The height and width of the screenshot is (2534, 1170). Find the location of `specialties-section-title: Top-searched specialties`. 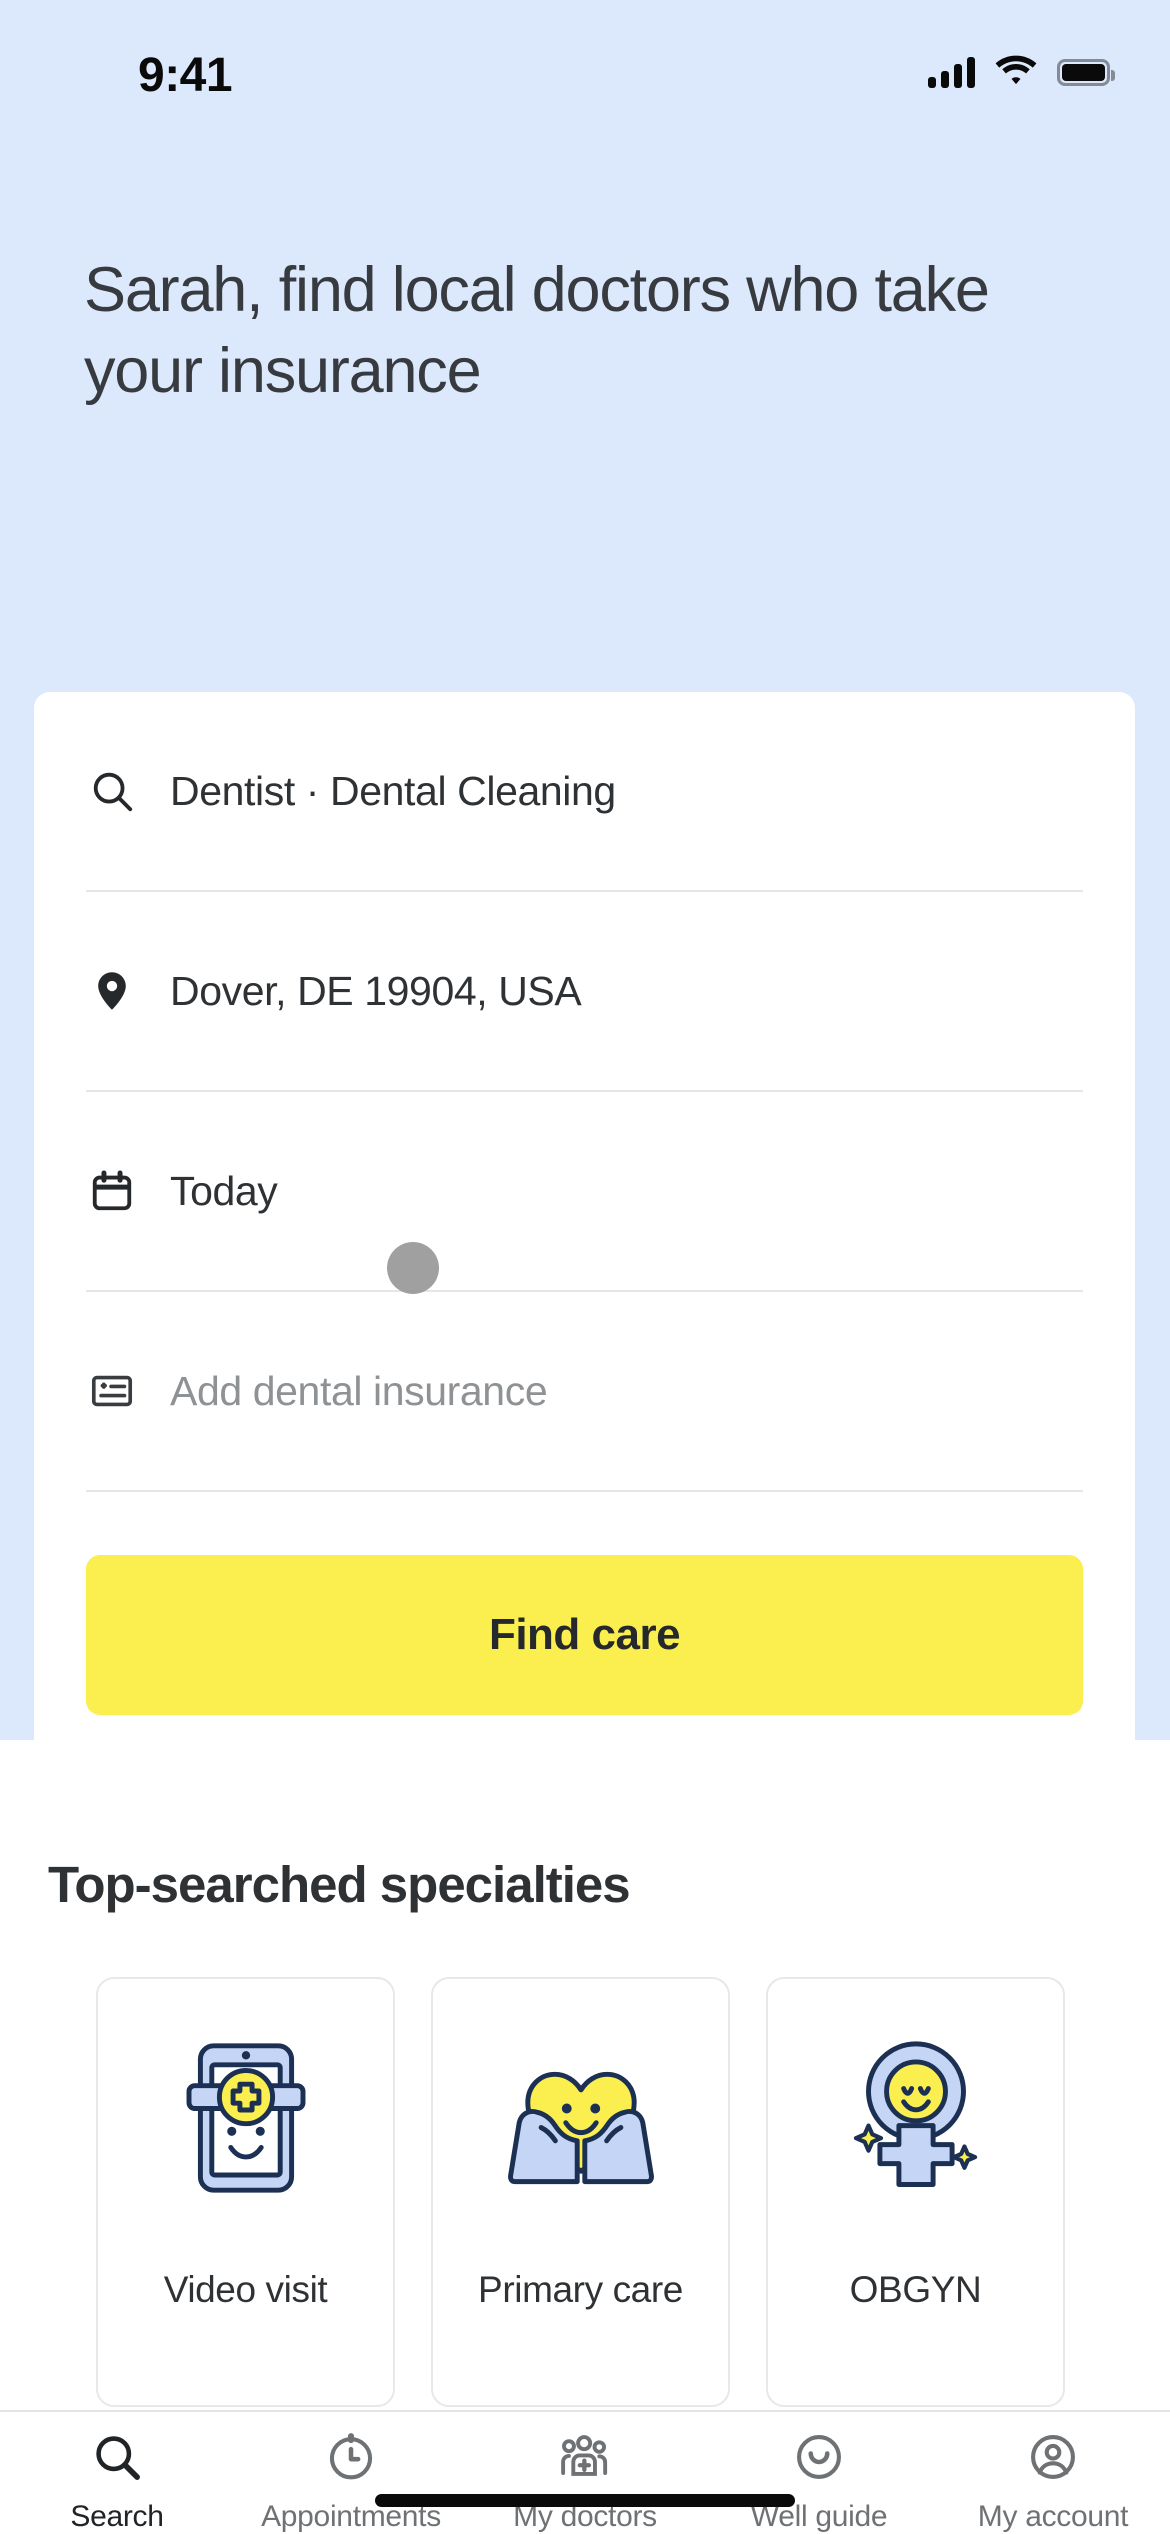

specialties-section-title: Top-searched specialties is located at coordinates (339, 1884).